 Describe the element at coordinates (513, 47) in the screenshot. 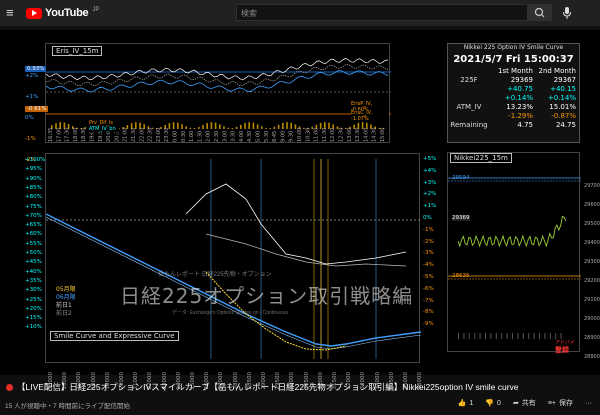

I see `table-title: Nikkei 225 Option IV Smile Curve` at that location.